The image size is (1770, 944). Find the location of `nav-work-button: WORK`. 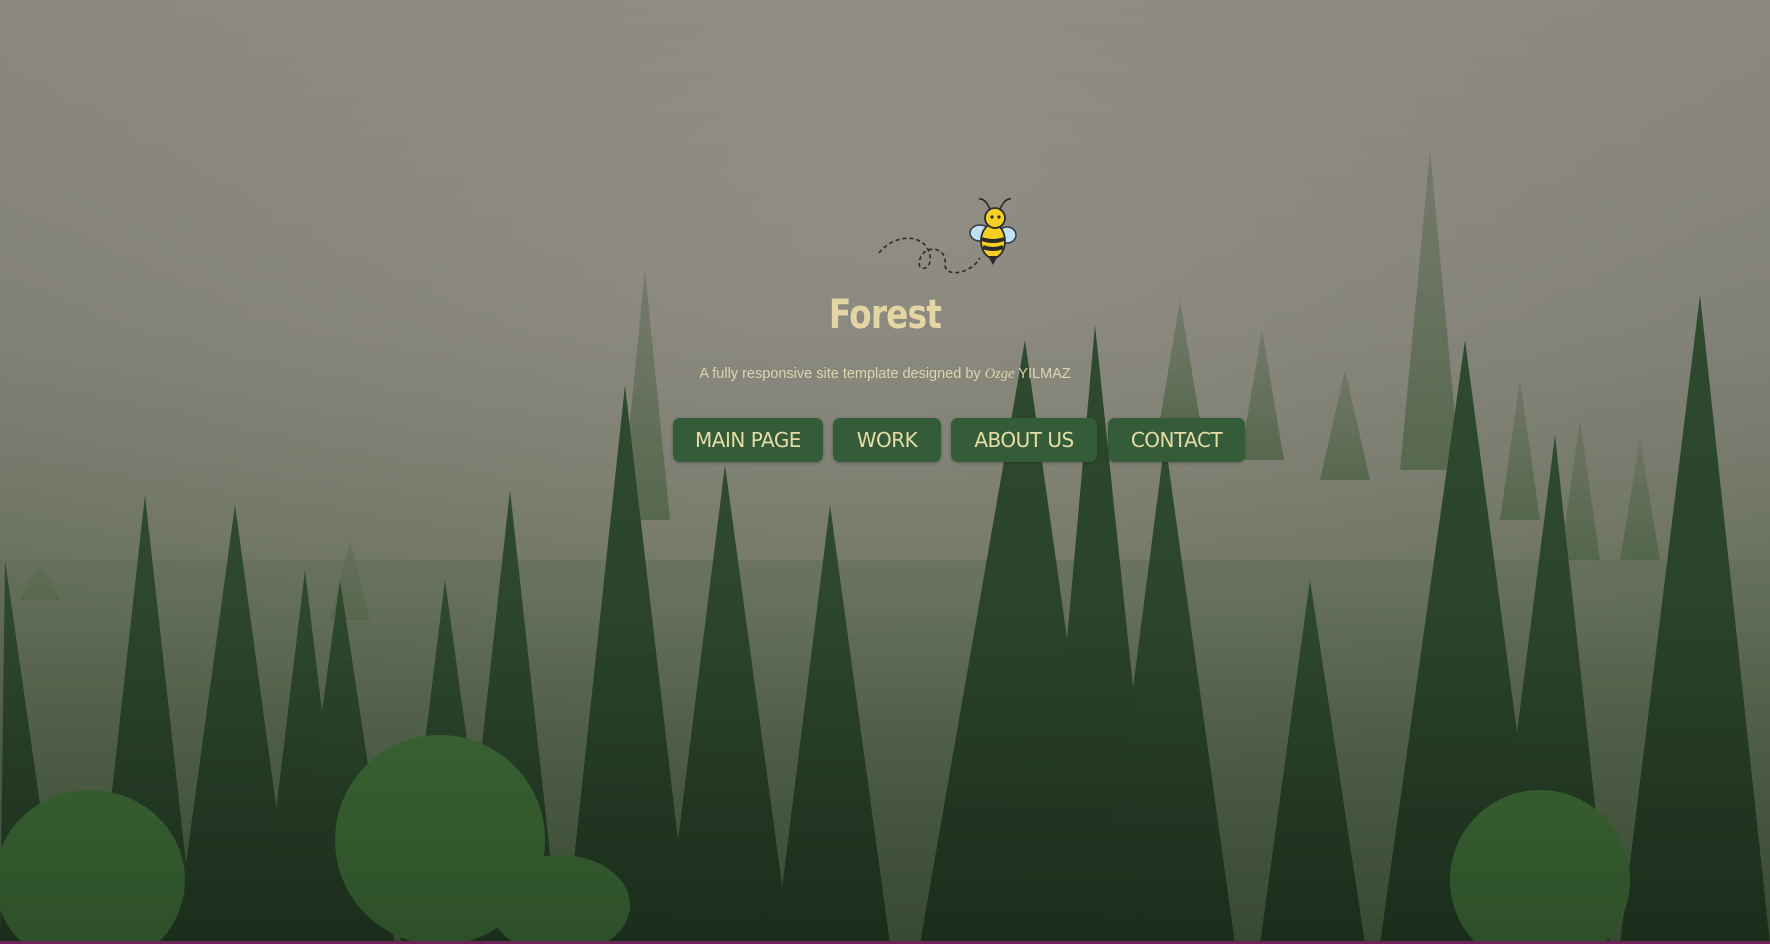

nav-work-button: WORK is located at coordinates (887, 440).